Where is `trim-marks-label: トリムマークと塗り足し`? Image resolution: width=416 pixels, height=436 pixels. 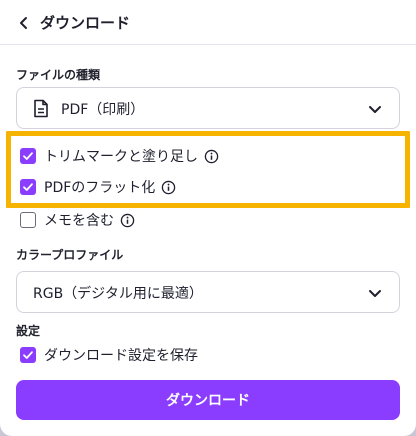 trim-marks-label: トリムマークと塗り足し is located at coordinates (121, 157).